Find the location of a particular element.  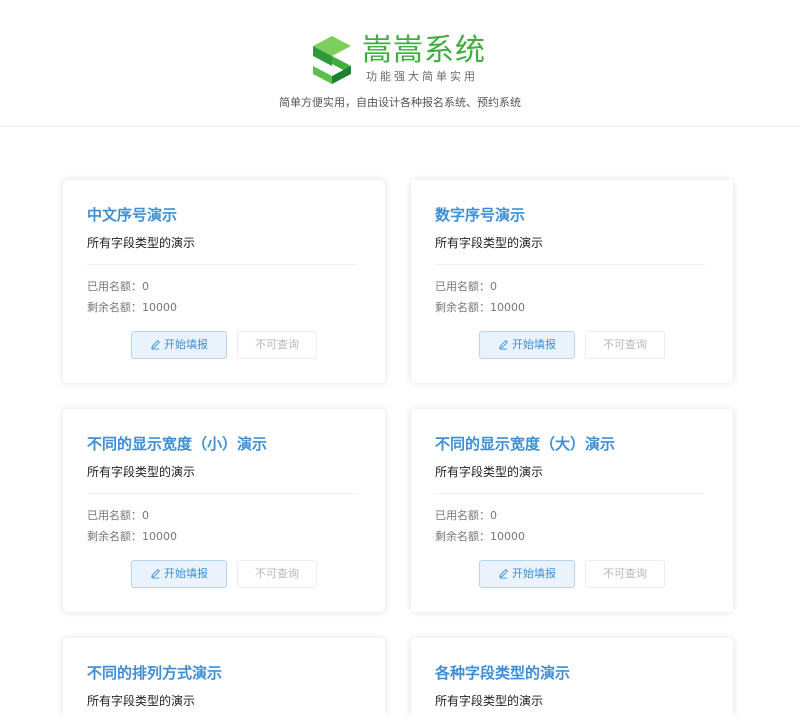

card-title: 数字序号演示 is located at coordinates (480, 215).